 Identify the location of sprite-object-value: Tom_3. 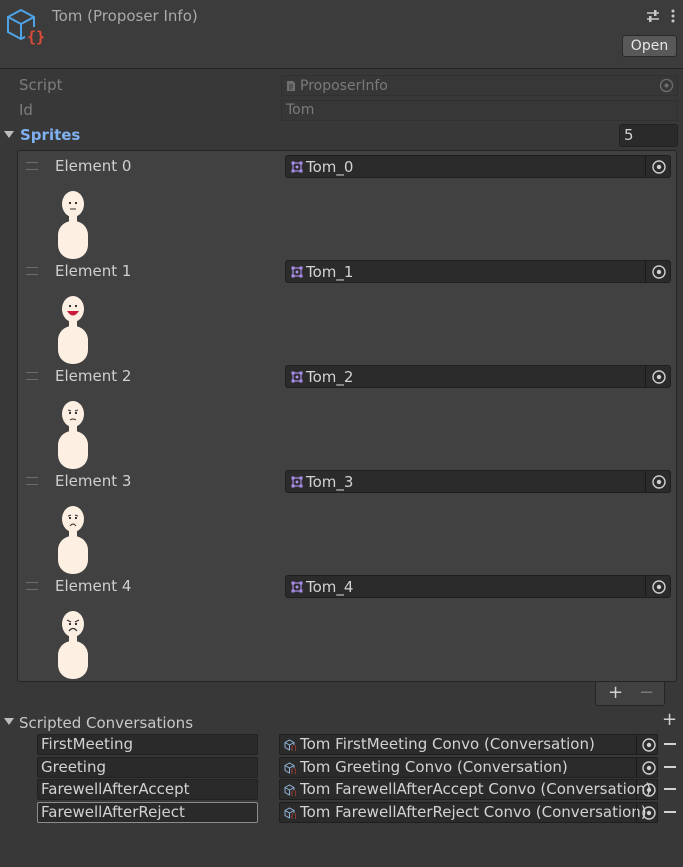
(330, 482).